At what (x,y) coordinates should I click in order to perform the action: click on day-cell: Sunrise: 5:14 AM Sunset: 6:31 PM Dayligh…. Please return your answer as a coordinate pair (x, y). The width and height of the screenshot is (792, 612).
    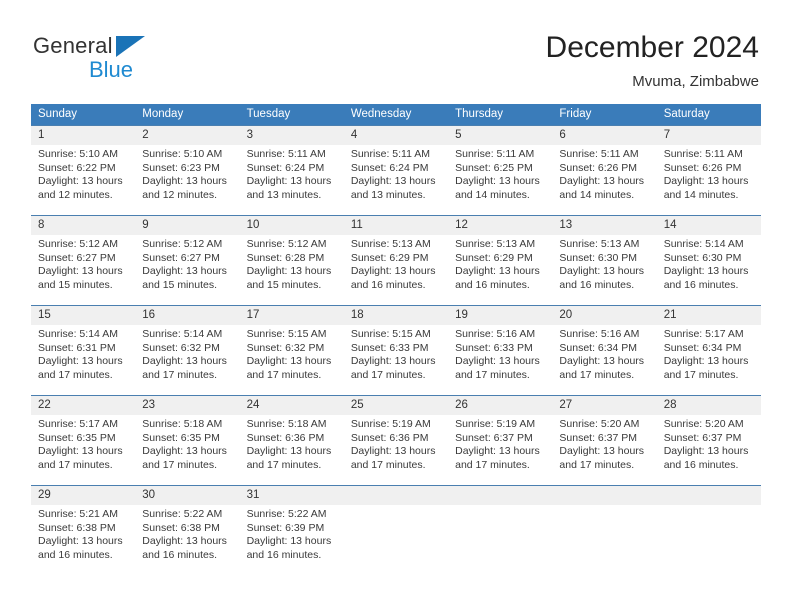
    Looking at the image, I should click on (83, 356).